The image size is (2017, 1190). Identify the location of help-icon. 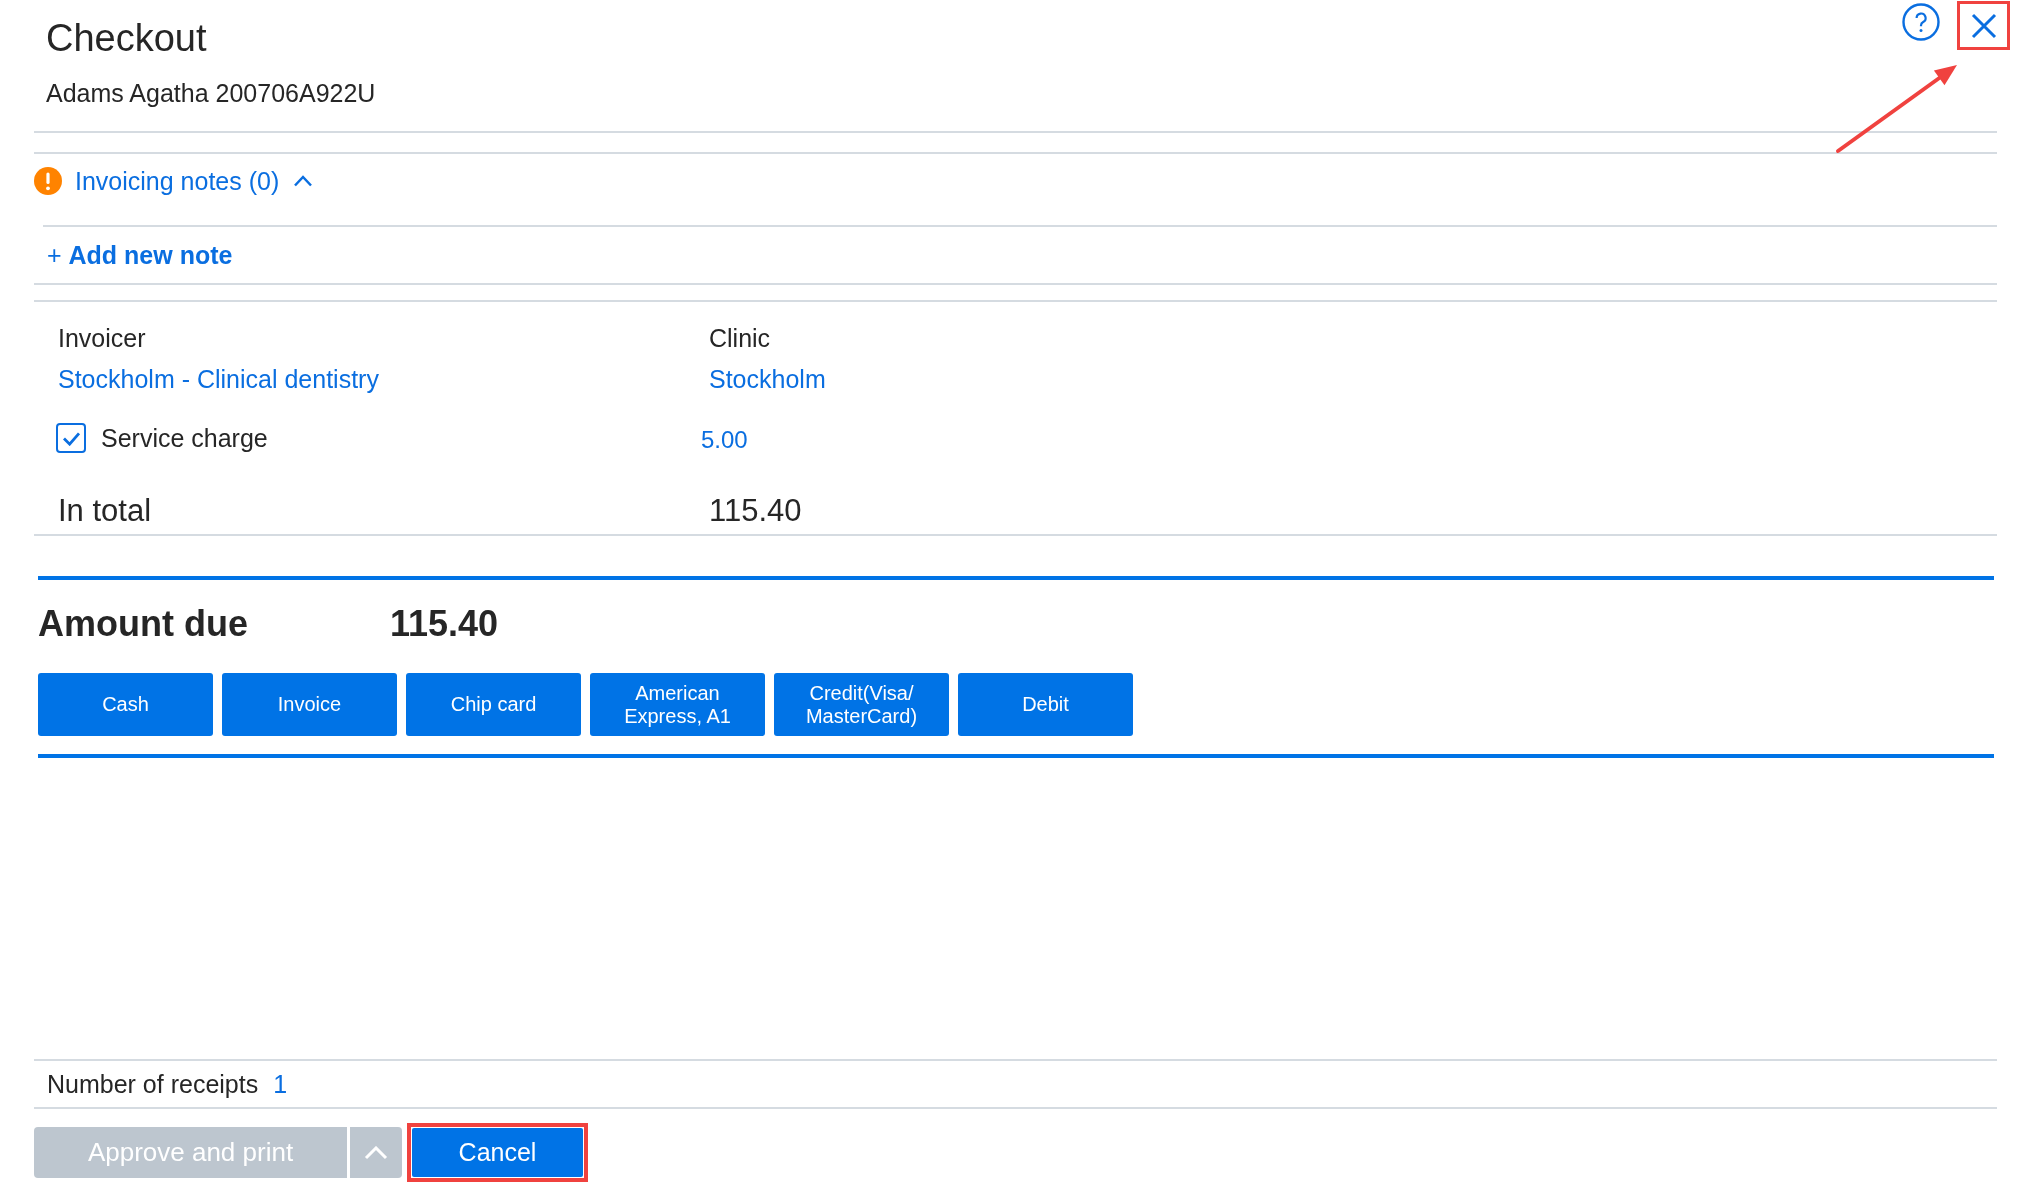
(1921, 22).